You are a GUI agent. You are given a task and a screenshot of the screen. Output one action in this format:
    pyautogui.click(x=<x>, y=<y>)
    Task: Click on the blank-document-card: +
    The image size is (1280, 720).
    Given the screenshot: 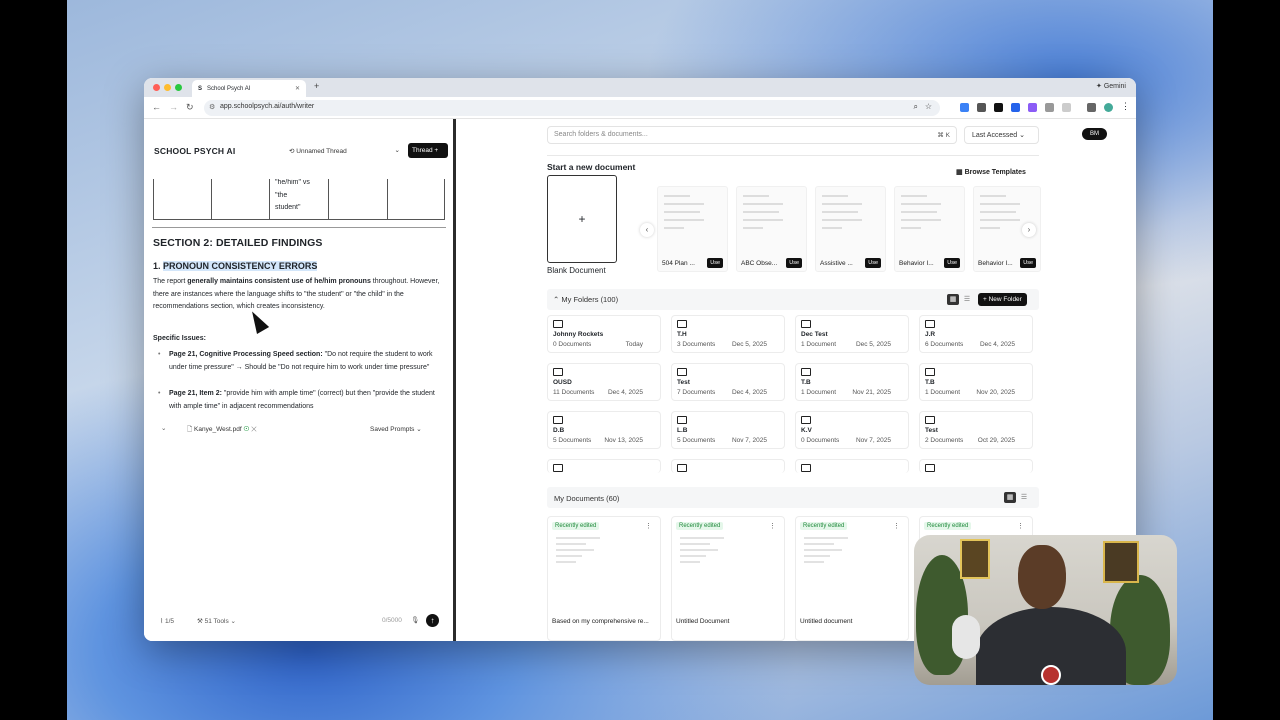 What is the action you would take?
    pyautogui.click(x=582, y=219)
    